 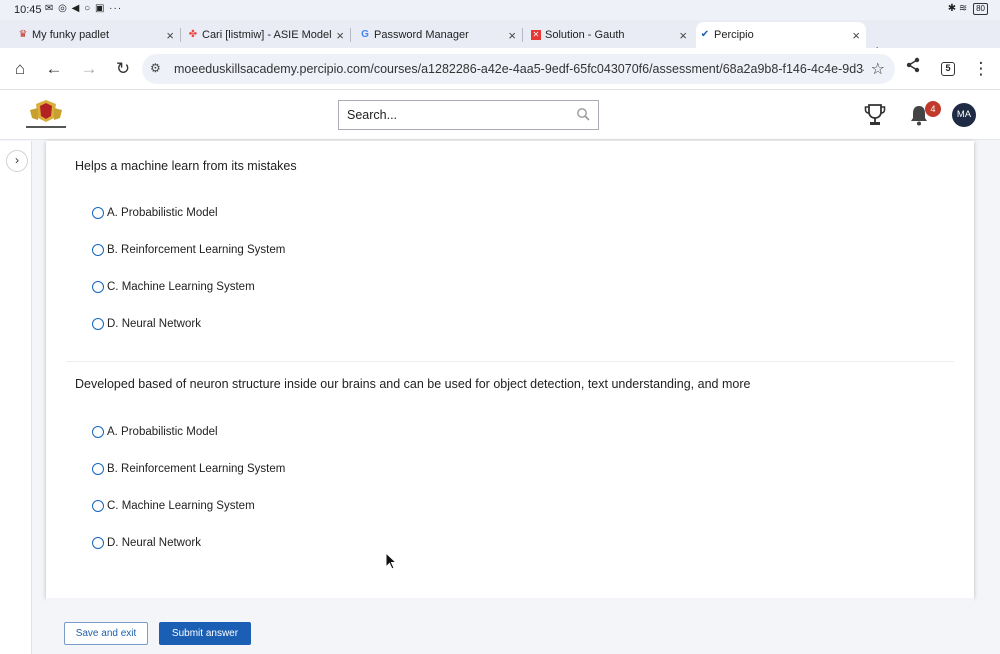 I want to click on tab-title: Cari [listmiw] - ASIE Model, so click(x=267, y=35).